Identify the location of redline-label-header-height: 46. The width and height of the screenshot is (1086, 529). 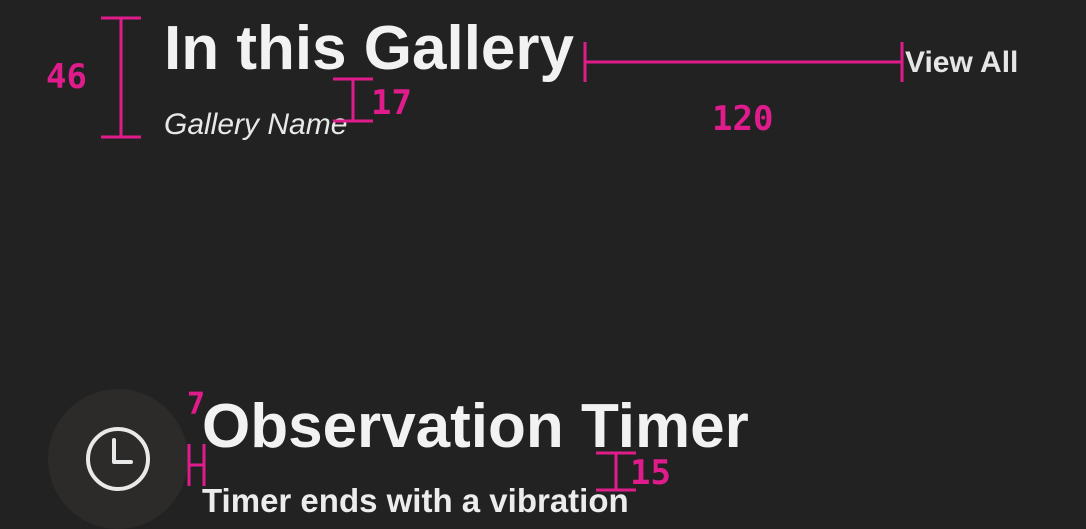
(66, 77).